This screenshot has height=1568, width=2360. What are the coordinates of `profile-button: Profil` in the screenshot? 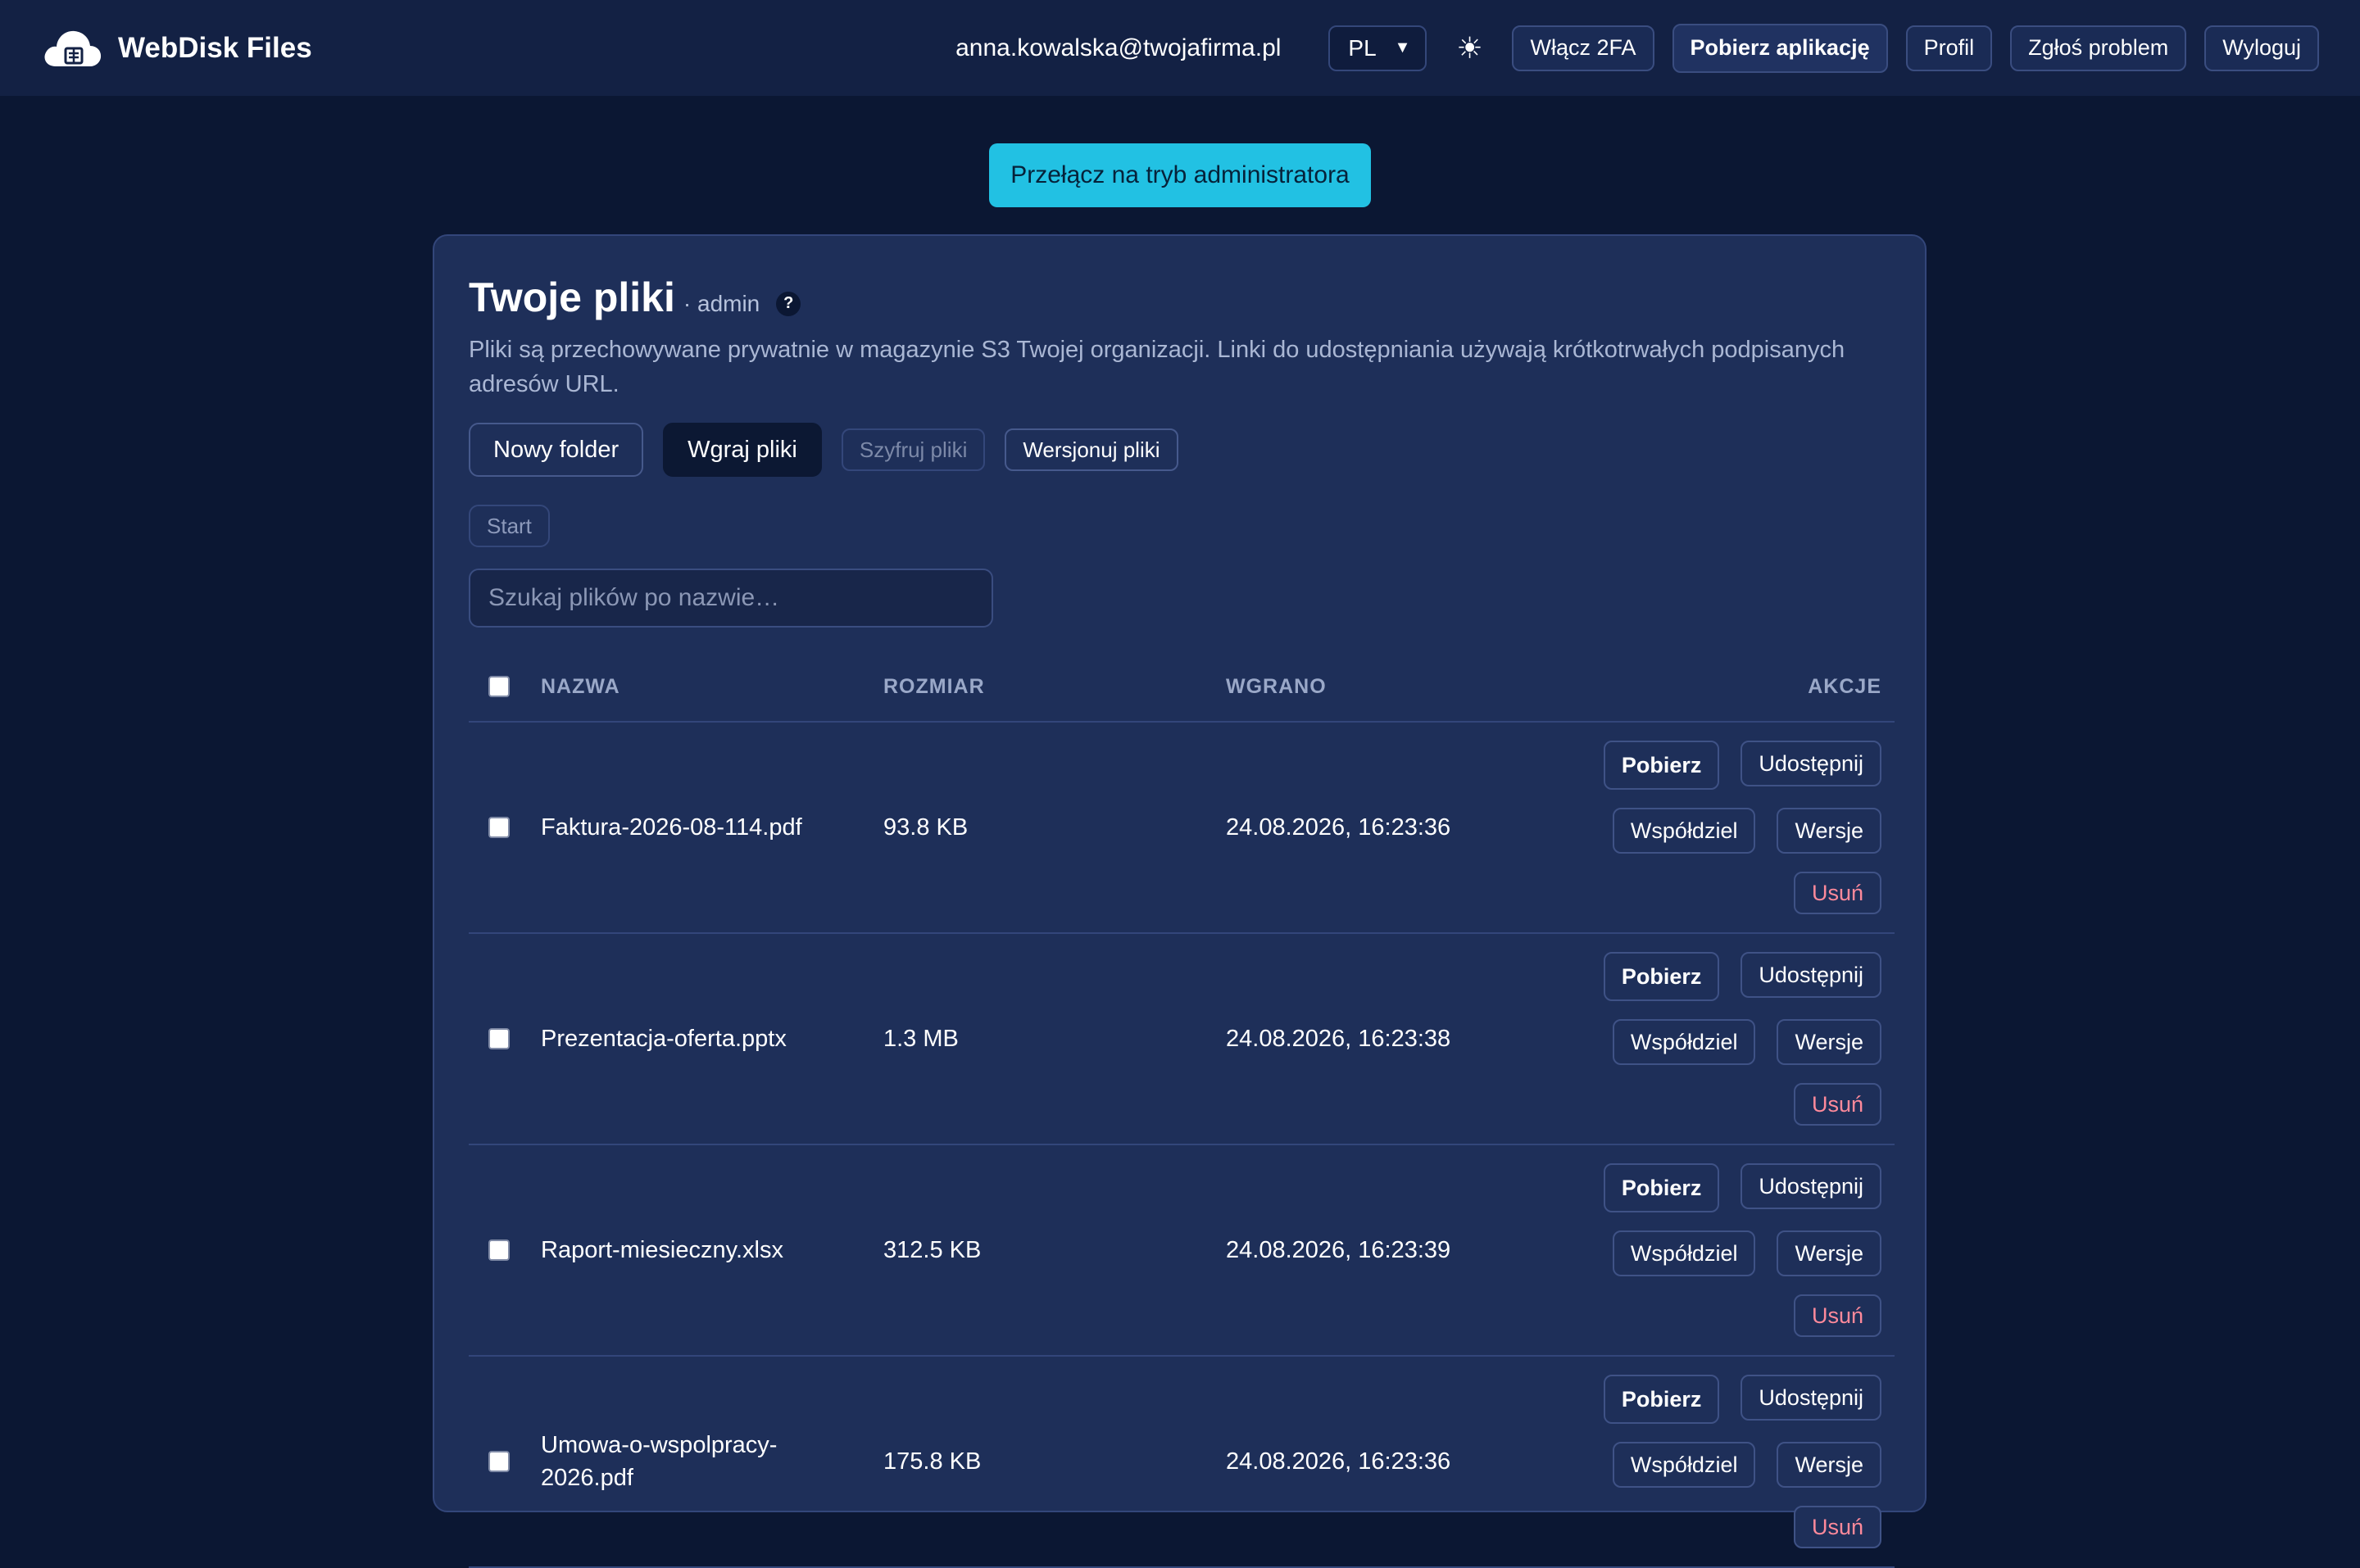 It's located at (1949, 48).